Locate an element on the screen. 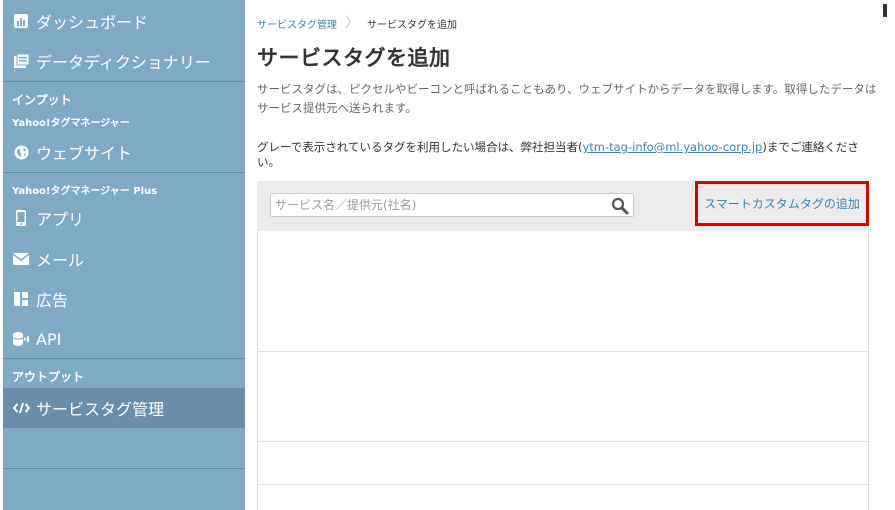  envelope-icon is located at coordinates (21, 259).